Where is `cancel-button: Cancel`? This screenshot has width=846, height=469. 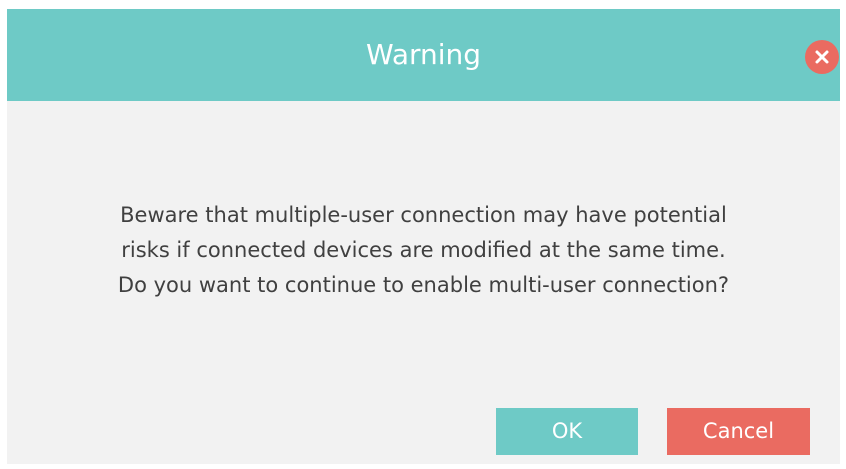
cancel-button: Cancel is located at coordinates (738, 431).